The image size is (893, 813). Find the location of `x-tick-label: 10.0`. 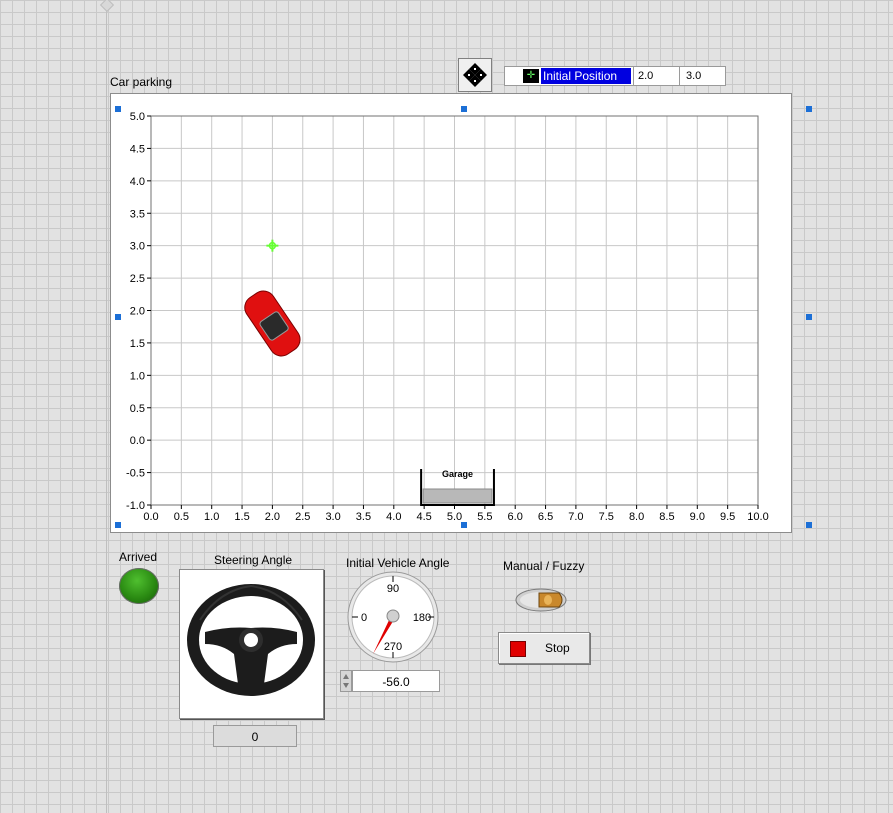

x-tick-label: 10.0 is located at coordinates (757, 517).